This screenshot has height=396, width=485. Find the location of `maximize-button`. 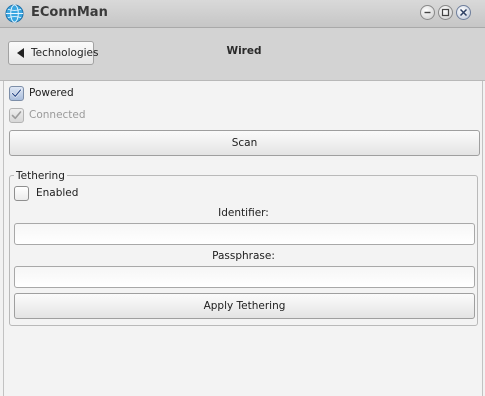

maximize-button is located at coordinates (445, 12).